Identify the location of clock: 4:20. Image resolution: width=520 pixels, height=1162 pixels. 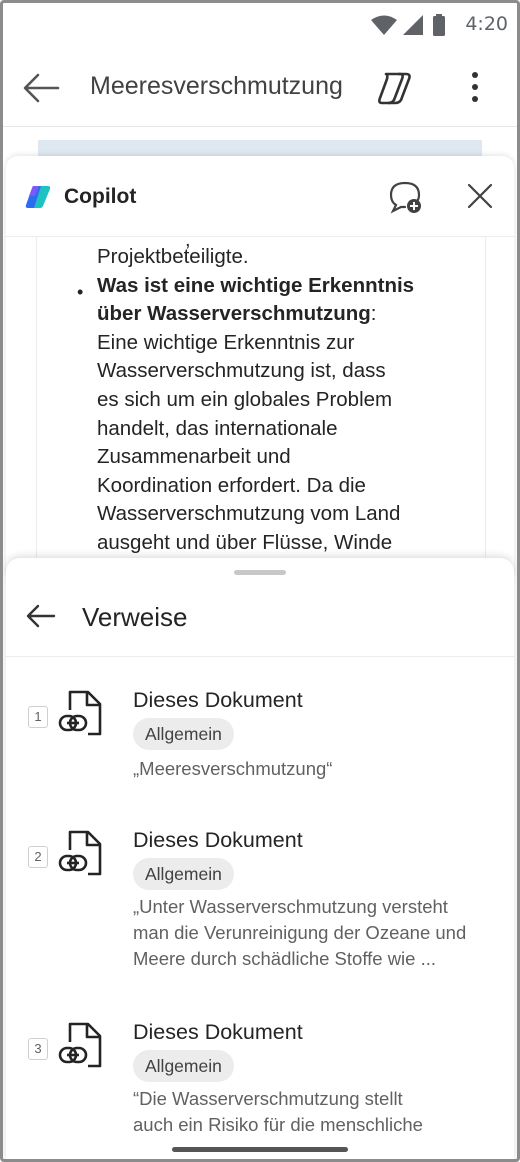
(486, 24).